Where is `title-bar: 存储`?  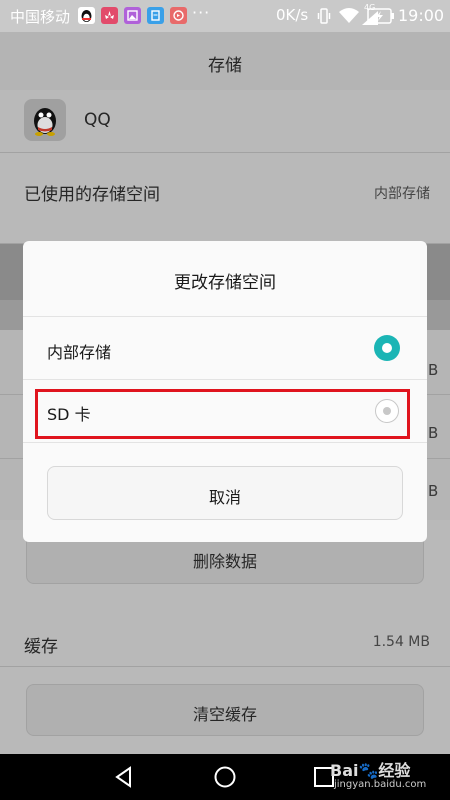
title-bar: 存储 is located at coordinates (225, 61).